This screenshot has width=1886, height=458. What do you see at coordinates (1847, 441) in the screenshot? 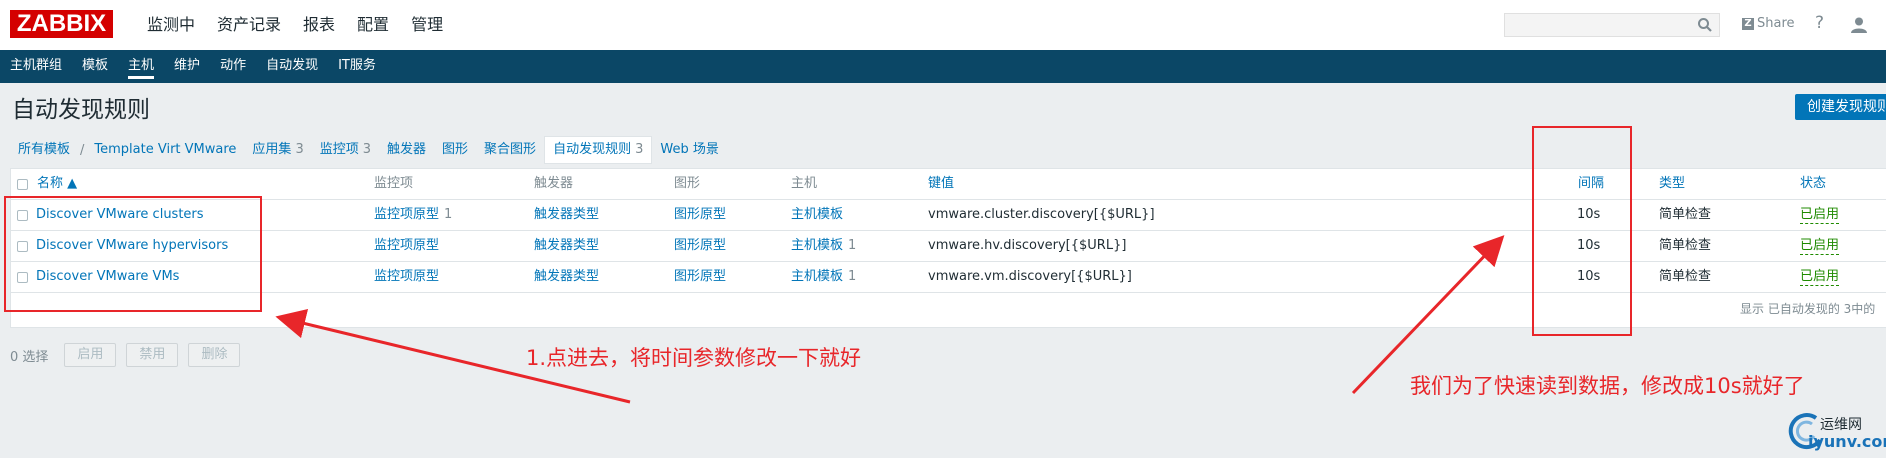
I see `watermark-line2: iyunv.com` at bounding box center [1847, 441].